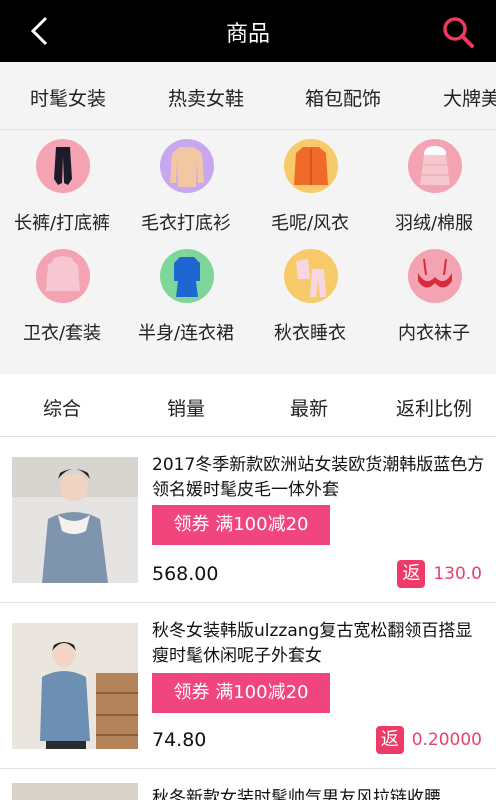 The width and height of the screenshot is (496, 800). I want to click on subcategory-label: 半身/连衣裙, so click(186, 333).